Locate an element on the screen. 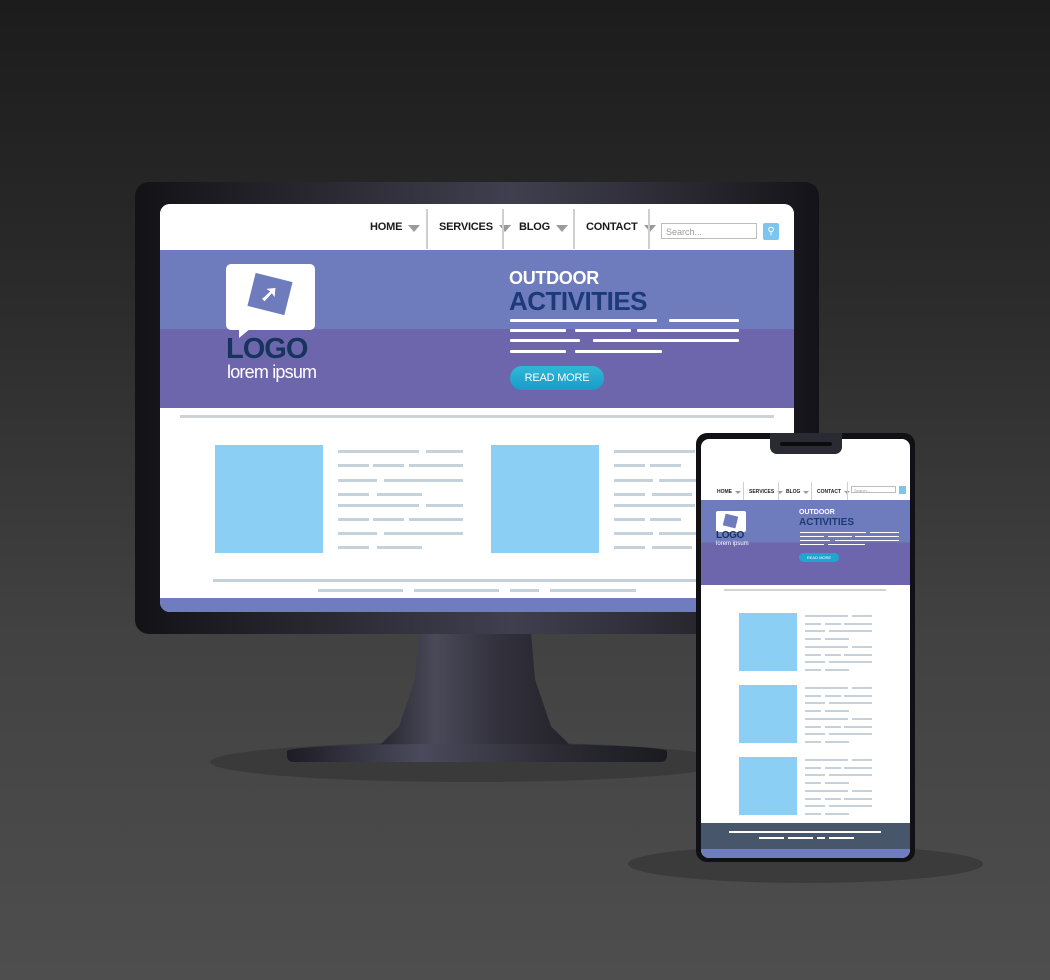  logo-subtext: lorem ipsum is located at coordinates (272, 372).